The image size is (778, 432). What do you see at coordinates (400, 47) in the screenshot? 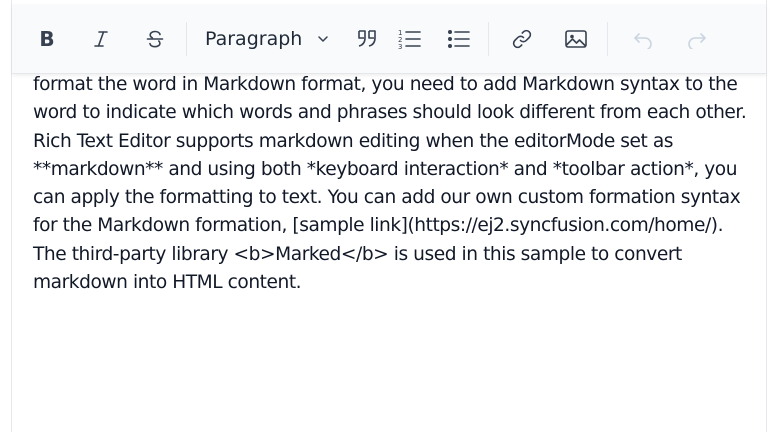
I see `svg-text: 3` at bounding box center [400, 47].